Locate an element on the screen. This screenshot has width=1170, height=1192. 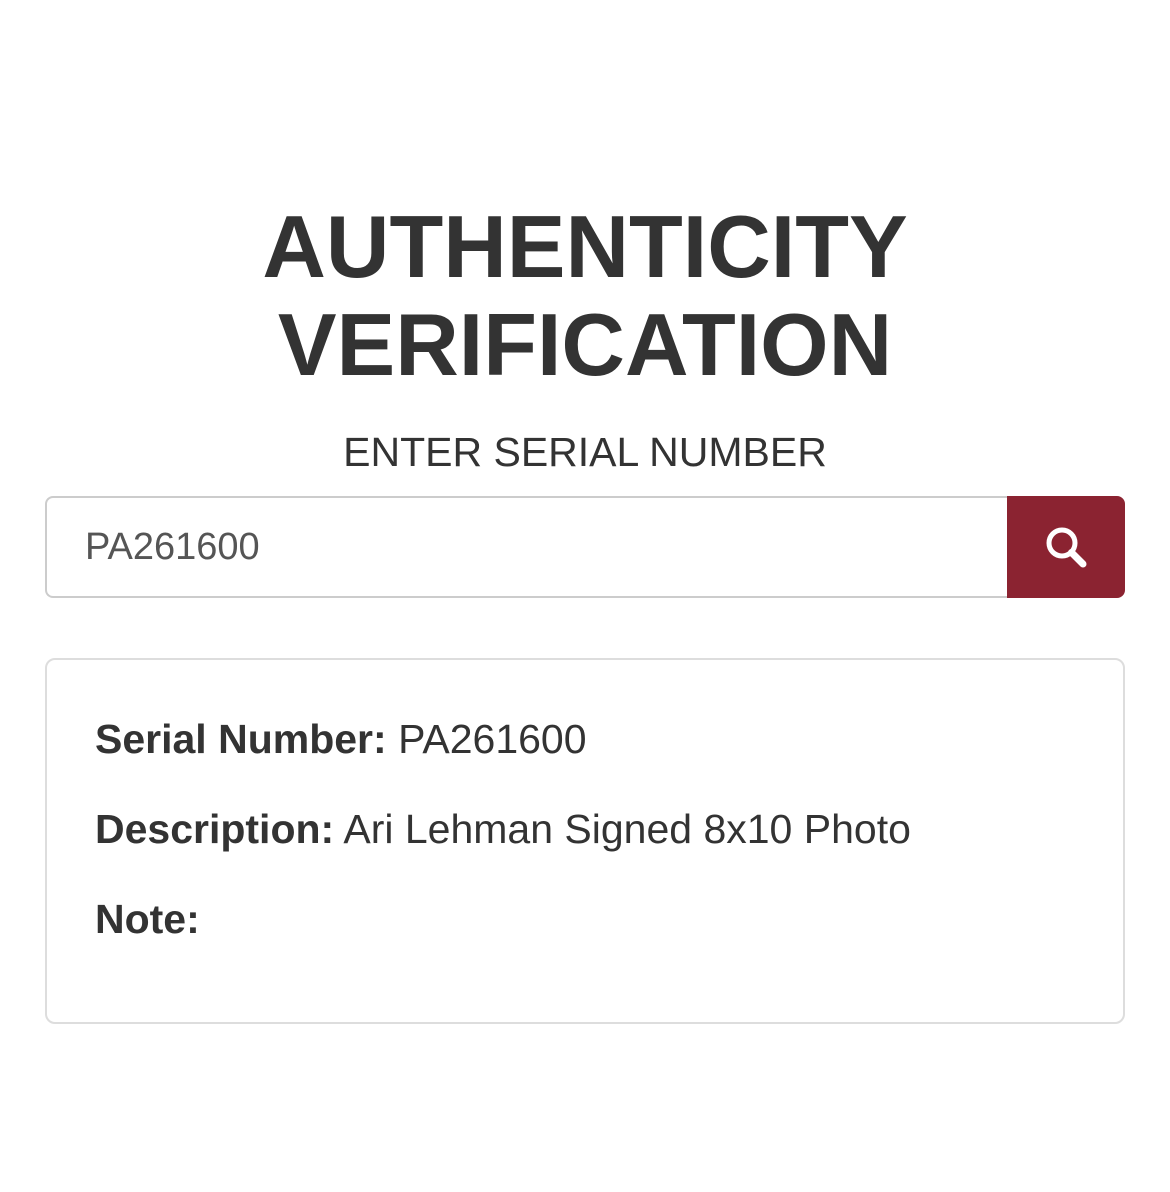
serial-number-label: Serial Number: is located at coordinates (241, 739).